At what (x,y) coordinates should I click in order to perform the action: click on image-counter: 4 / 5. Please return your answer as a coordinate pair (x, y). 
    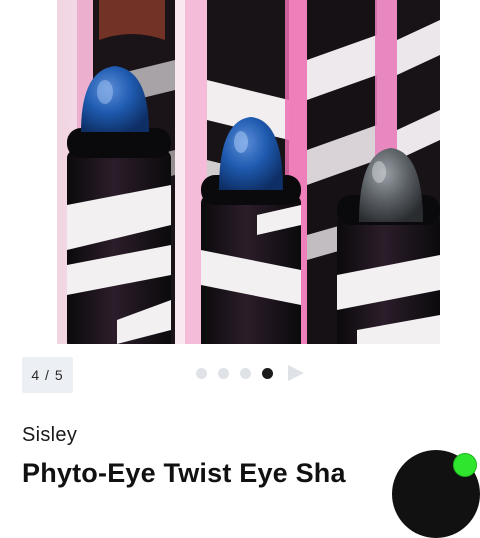
    Looking at the image, I should click on (47, 375).